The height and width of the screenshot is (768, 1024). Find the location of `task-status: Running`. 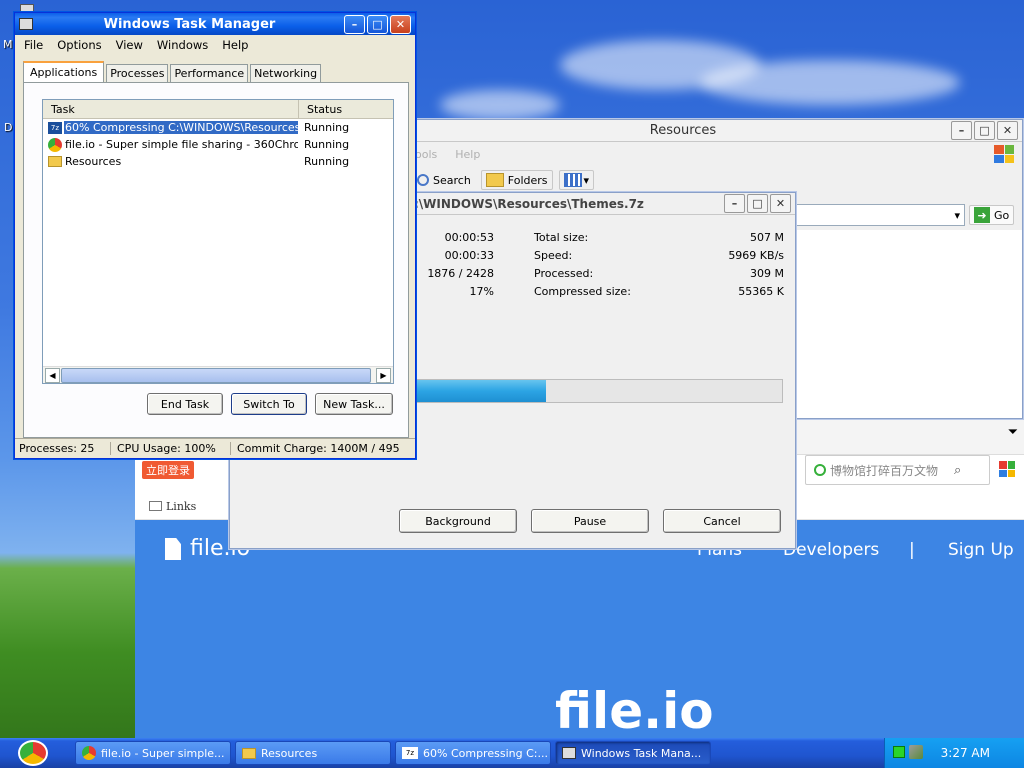

task-status: Running is located at coordinates (327, 144).